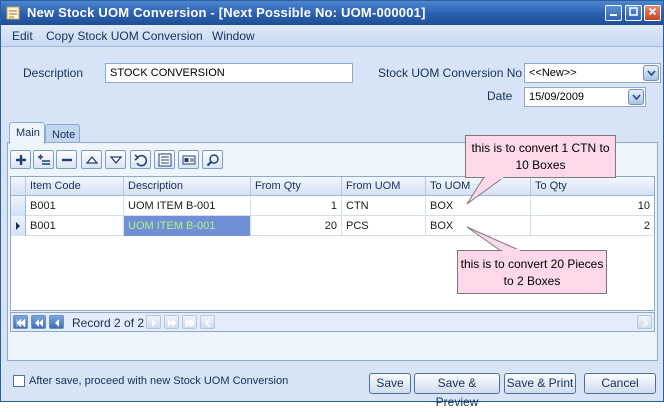  I want to click on delete-row-button, so click(66, 159).